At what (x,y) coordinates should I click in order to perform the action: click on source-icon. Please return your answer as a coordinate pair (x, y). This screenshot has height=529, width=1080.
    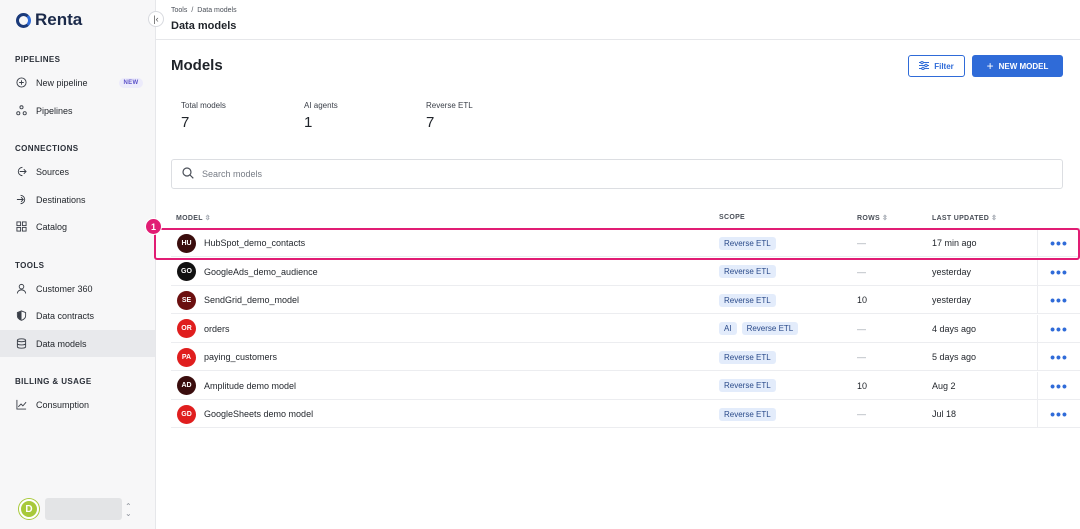
    Looking at the image, I should click on (21, 171).